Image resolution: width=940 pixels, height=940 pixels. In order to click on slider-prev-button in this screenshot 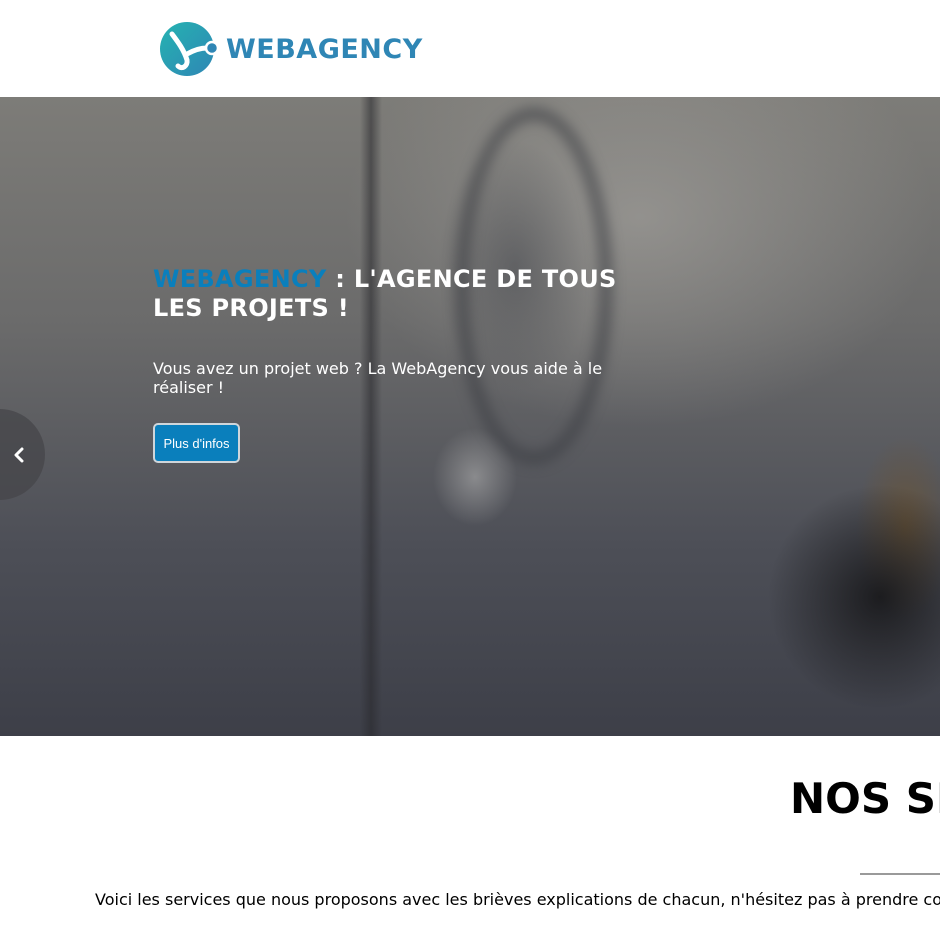, I will do `click(22, 454)`.